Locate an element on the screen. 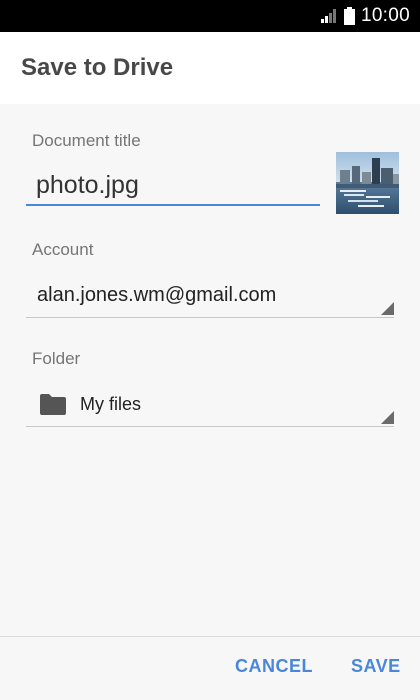 This screenshot has width=420, height=700. status-bar: 10:00 is located at coordinates (210, 16).